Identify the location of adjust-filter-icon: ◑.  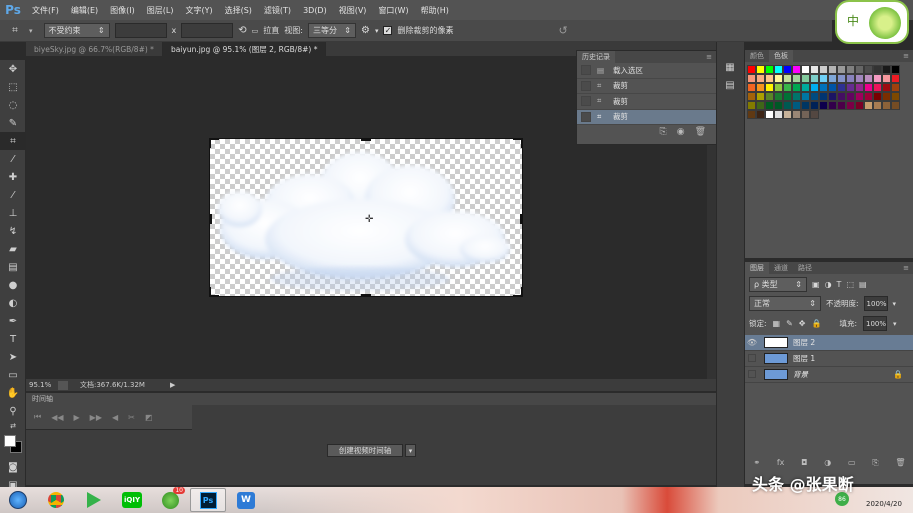
(828, 284).